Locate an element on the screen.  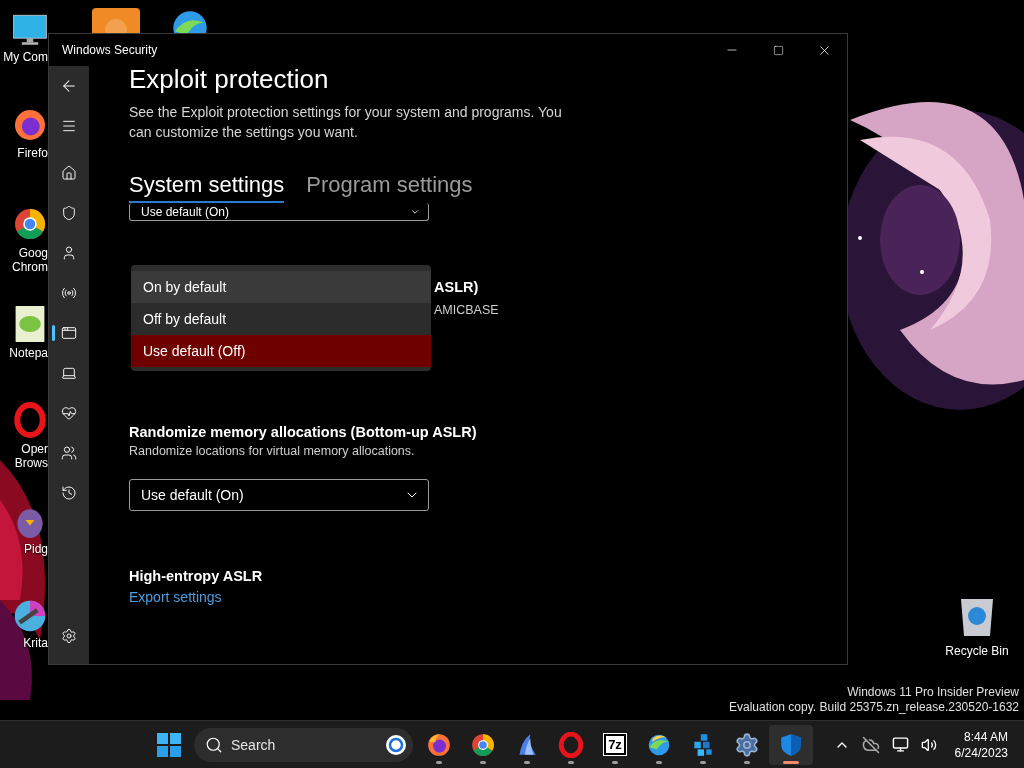
people-icon is located at coordinates (69, 453).